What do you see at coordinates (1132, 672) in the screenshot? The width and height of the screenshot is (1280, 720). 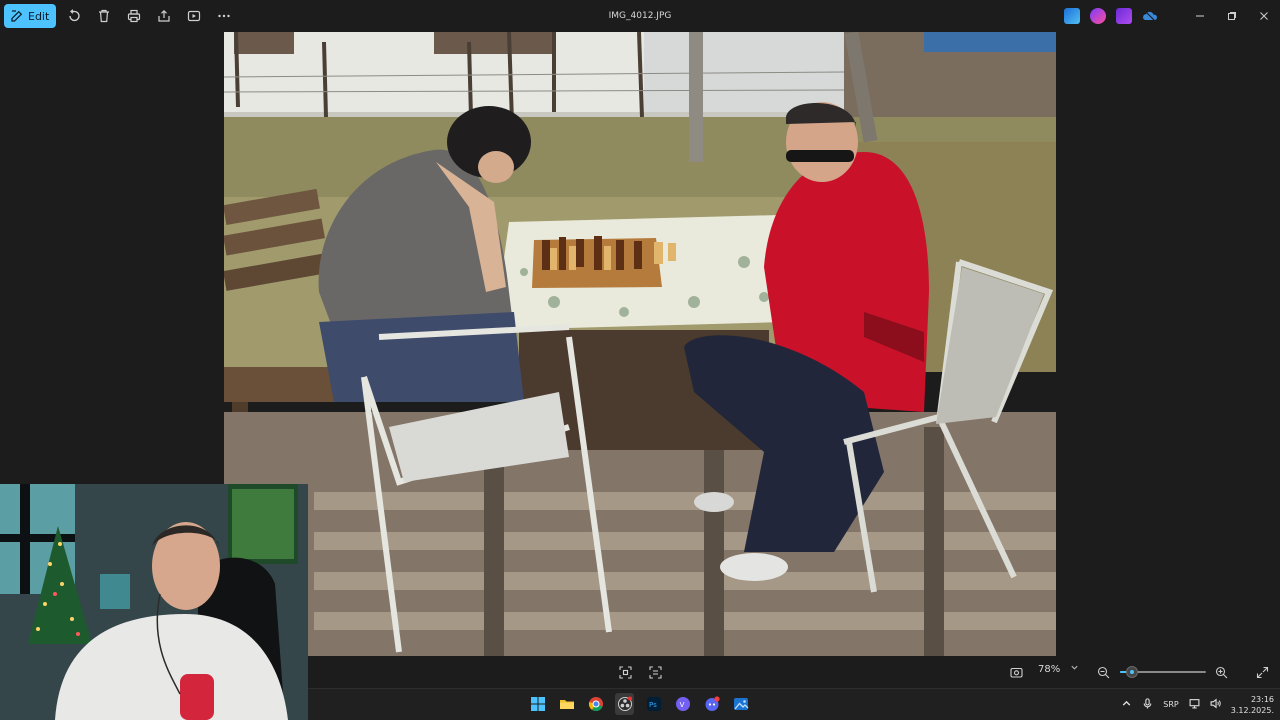 I see `zoom-slider-thumb` at bounding box center [1132, 672].